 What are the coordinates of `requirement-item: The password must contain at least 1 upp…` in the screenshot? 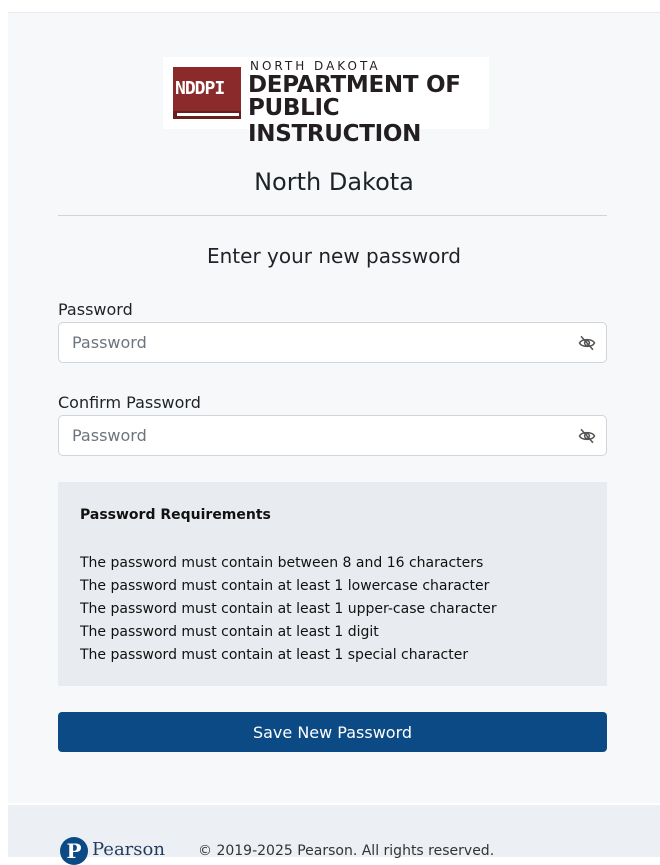 It's located at (288, 609).